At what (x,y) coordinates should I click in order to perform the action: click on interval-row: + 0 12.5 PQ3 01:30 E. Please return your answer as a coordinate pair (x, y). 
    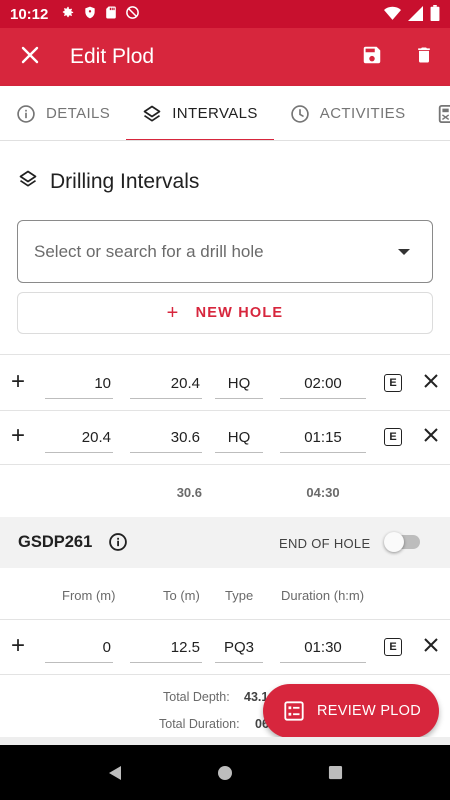
    Looking at the image, I should click on (225, 647).